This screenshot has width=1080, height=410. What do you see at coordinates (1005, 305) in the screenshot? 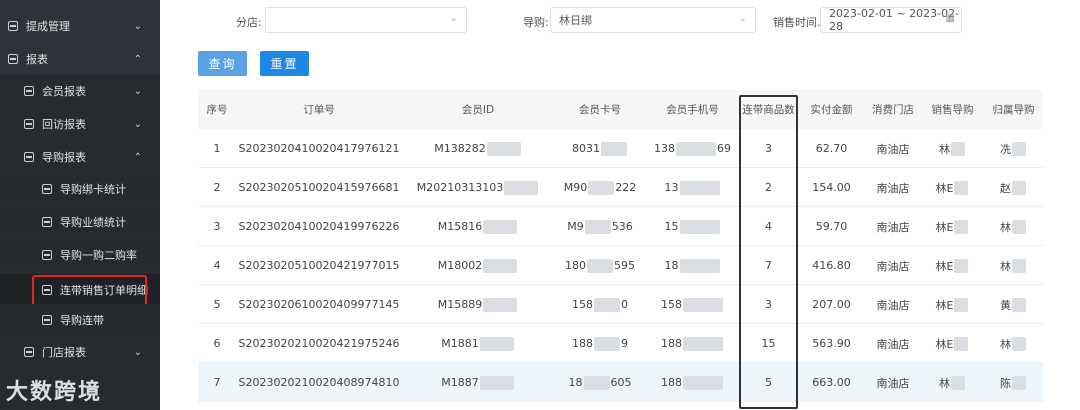
I see `cell-text: 黄` at bounding box center [1005, 305].